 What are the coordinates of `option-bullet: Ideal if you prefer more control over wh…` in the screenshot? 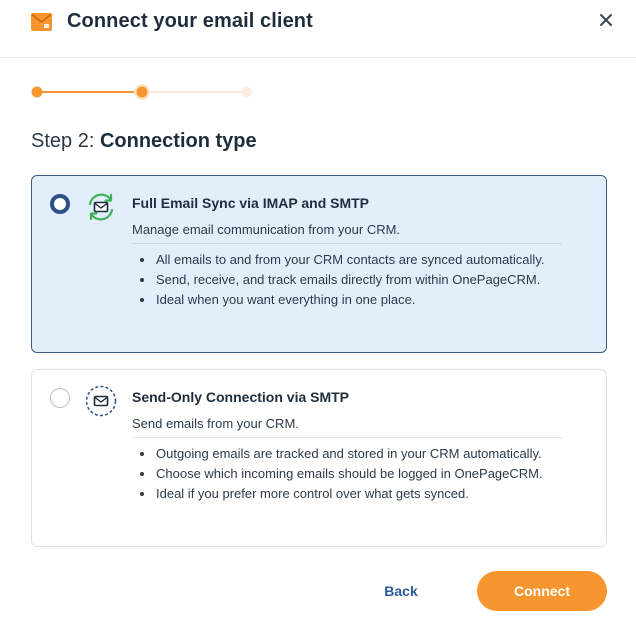 It's located at (362, 494).